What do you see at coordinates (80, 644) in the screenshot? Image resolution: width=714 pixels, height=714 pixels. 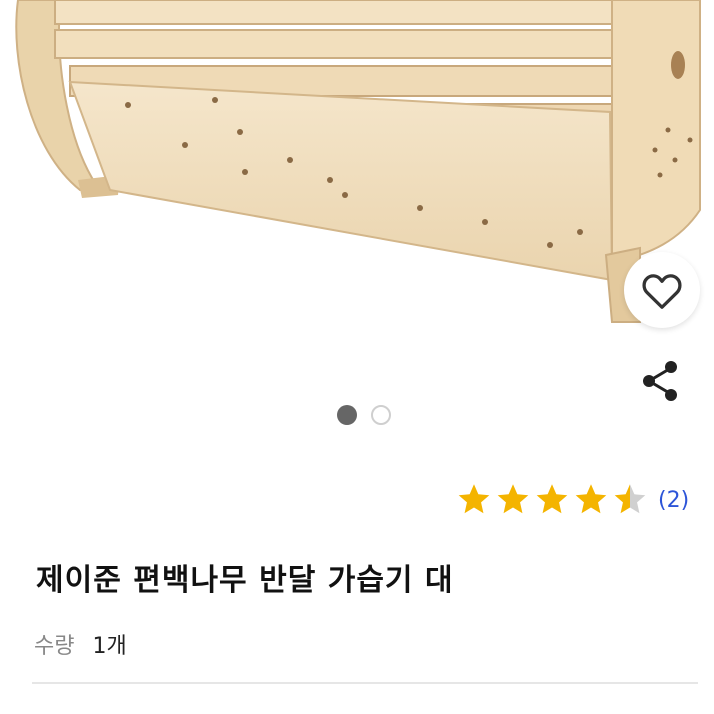 I see `quantity-row: 수량 1개` at bounding box center [80, 644].